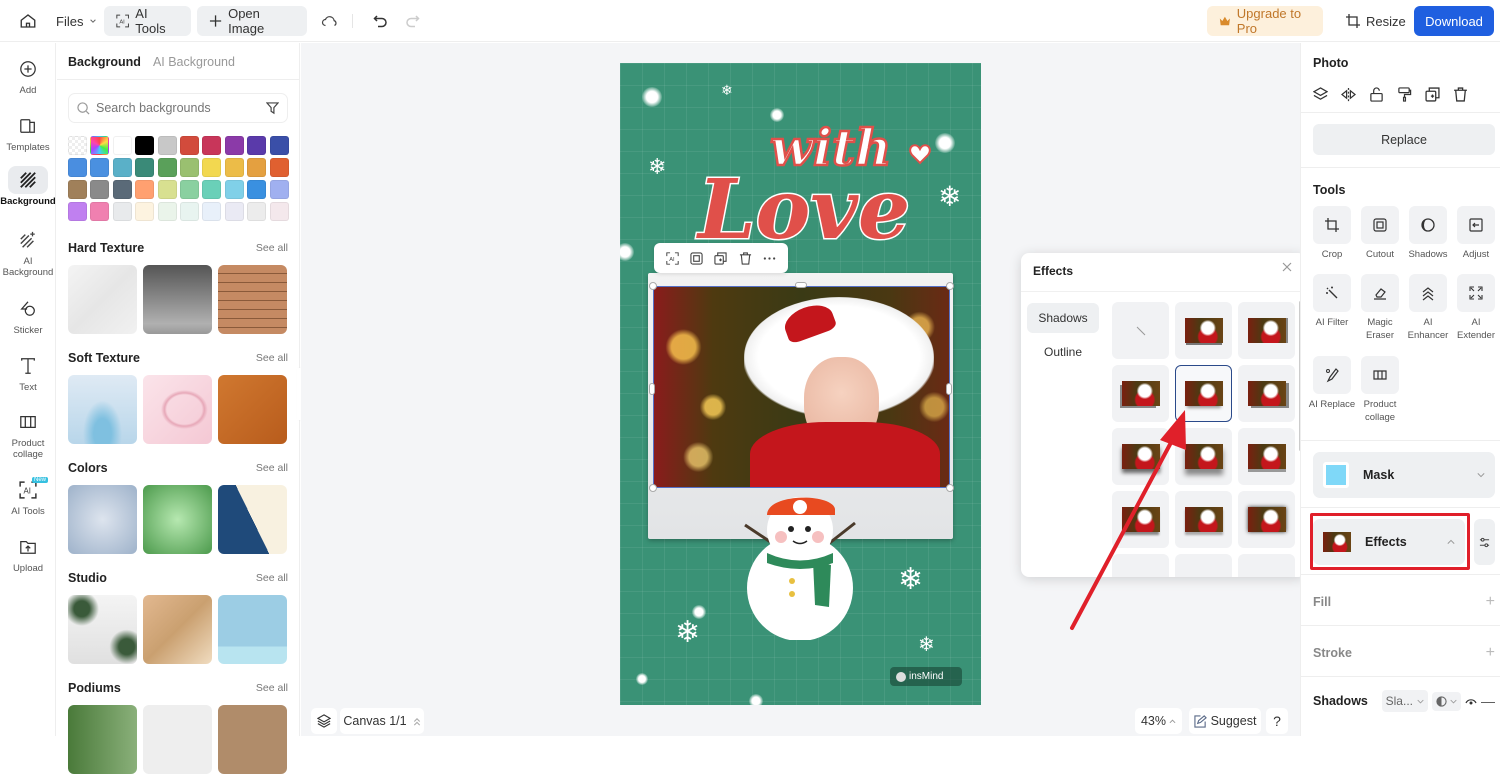 This screenshot has height=774, width=1500. I want to click on rail-item-upload: Upload, so click(28, 553).